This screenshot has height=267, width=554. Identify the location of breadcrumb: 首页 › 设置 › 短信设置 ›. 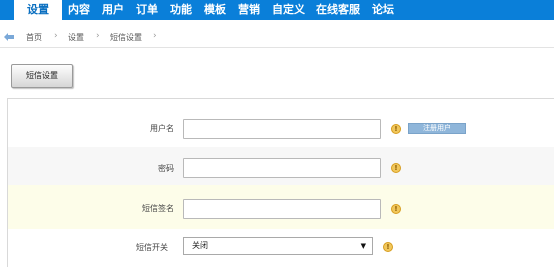
(277, 38).